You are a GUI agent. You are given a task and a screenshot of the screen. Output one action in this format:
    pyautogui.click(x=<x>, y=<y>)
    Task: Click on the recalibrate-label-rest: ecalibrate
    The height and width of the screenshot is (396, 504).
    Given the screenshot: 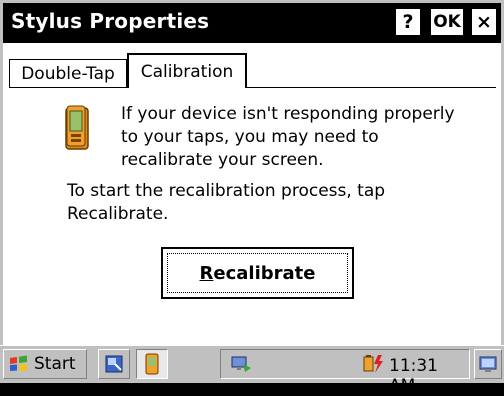 What is the action you would take?
    pyautogui.click(x=264, y=273)
    